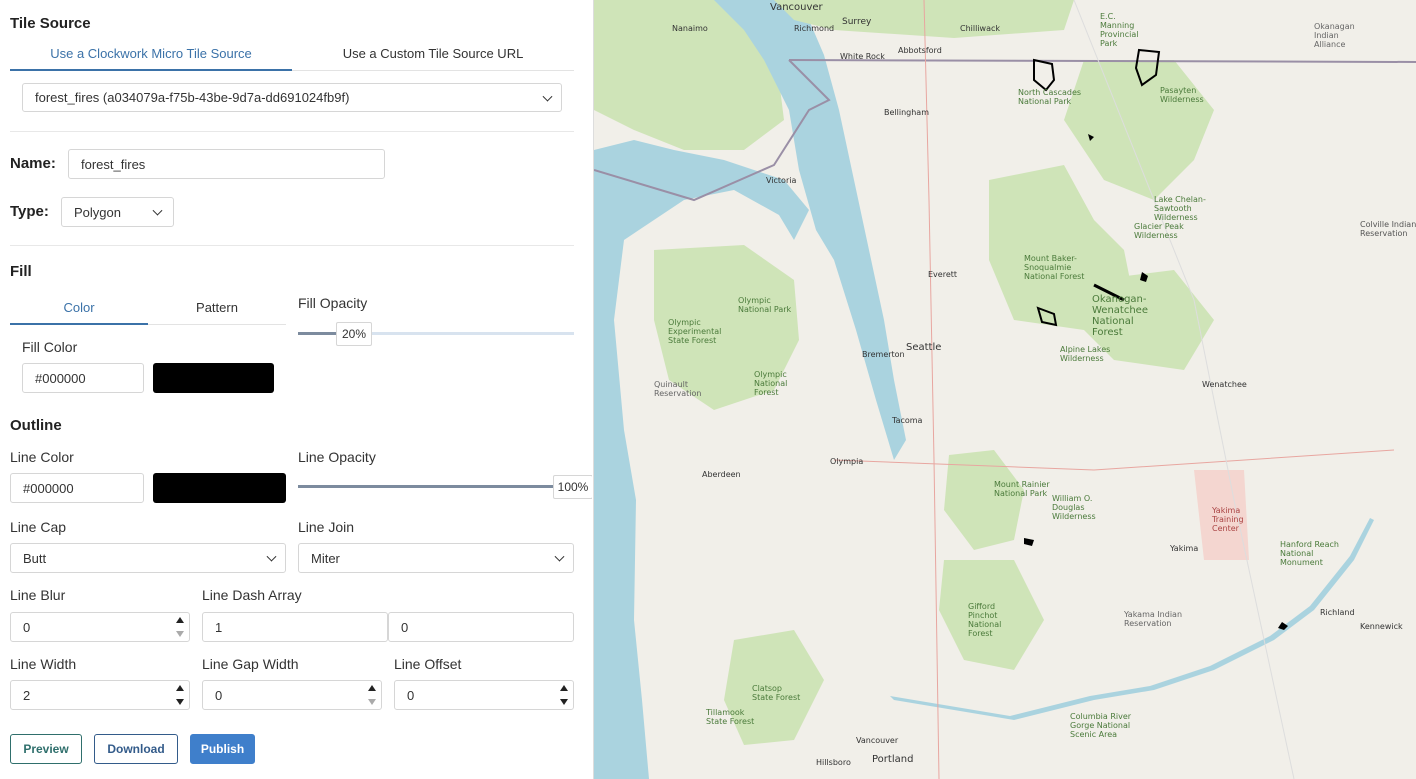 The height and width of the screenshot is (779, 1416). What do you see at coordinates (180, 695) in the screenshot?
I see `line-width-stepper` at bounding box center [180, 695].